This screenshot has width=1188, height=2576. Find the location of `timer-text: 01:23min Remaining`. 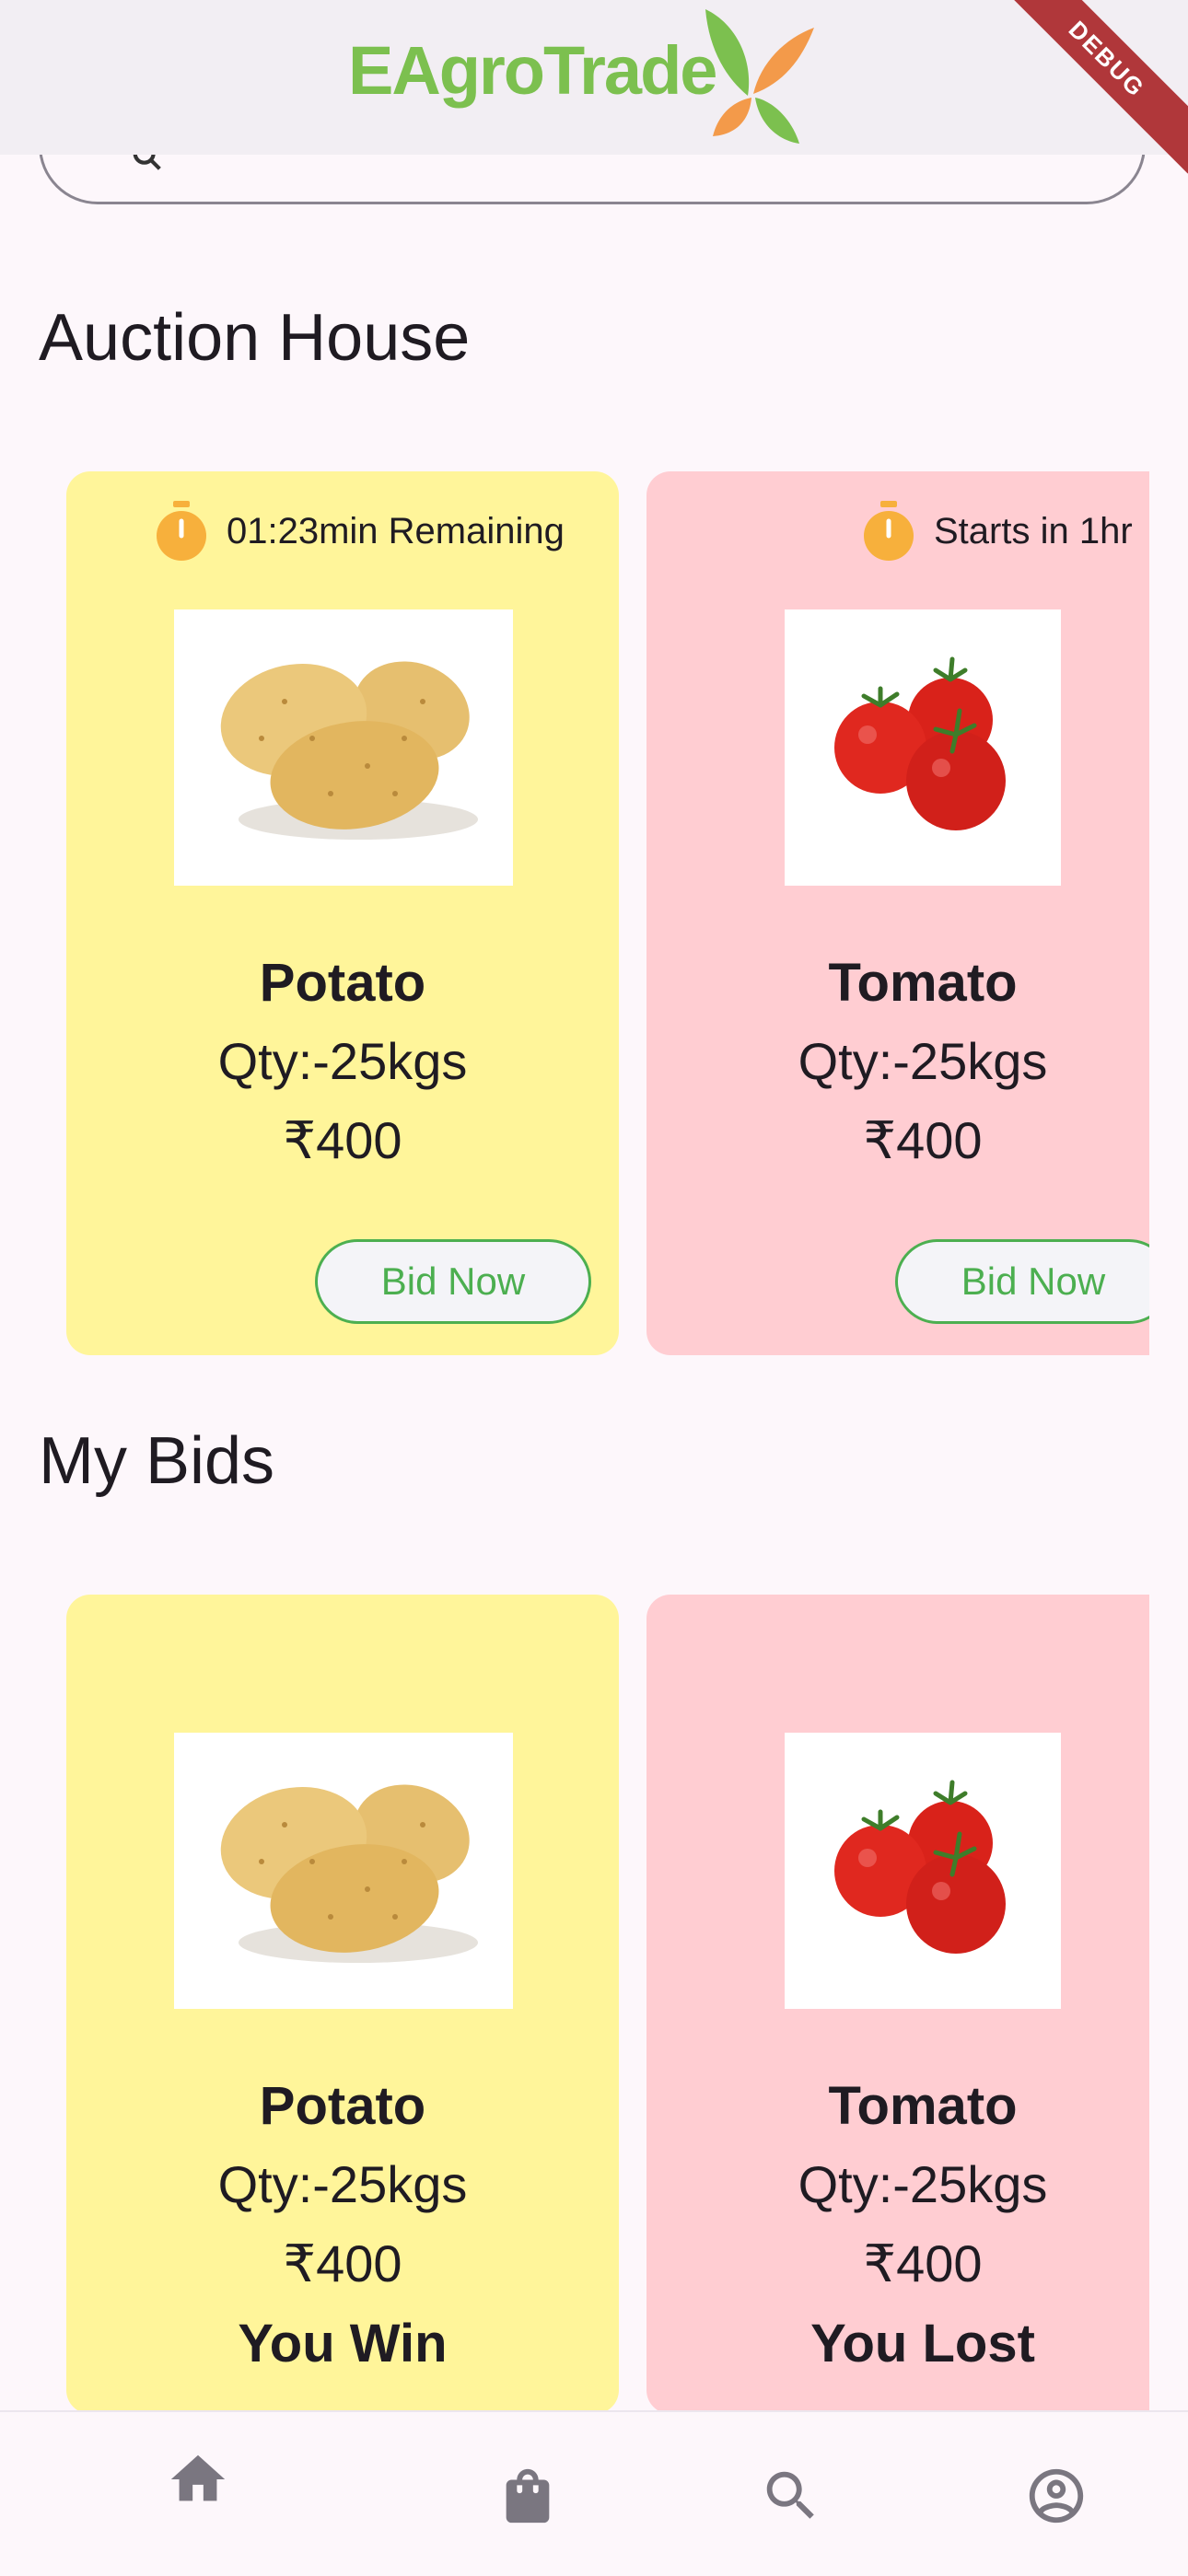

timer-text: 01:23min Remaining is located at coordinates (396, 530).